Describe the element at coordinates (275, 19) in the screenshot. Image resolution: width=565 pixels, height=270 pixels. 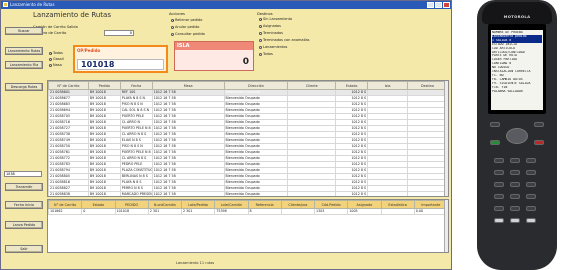
I see `radio-sin-lanzamiento: Sin Lanzamiento` at that location.